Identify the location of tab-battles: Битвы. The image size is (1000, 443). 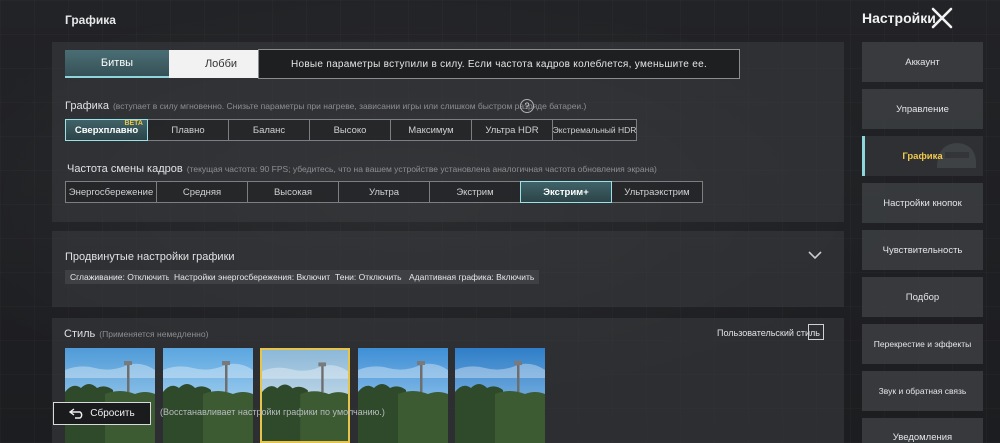
(117, 64).